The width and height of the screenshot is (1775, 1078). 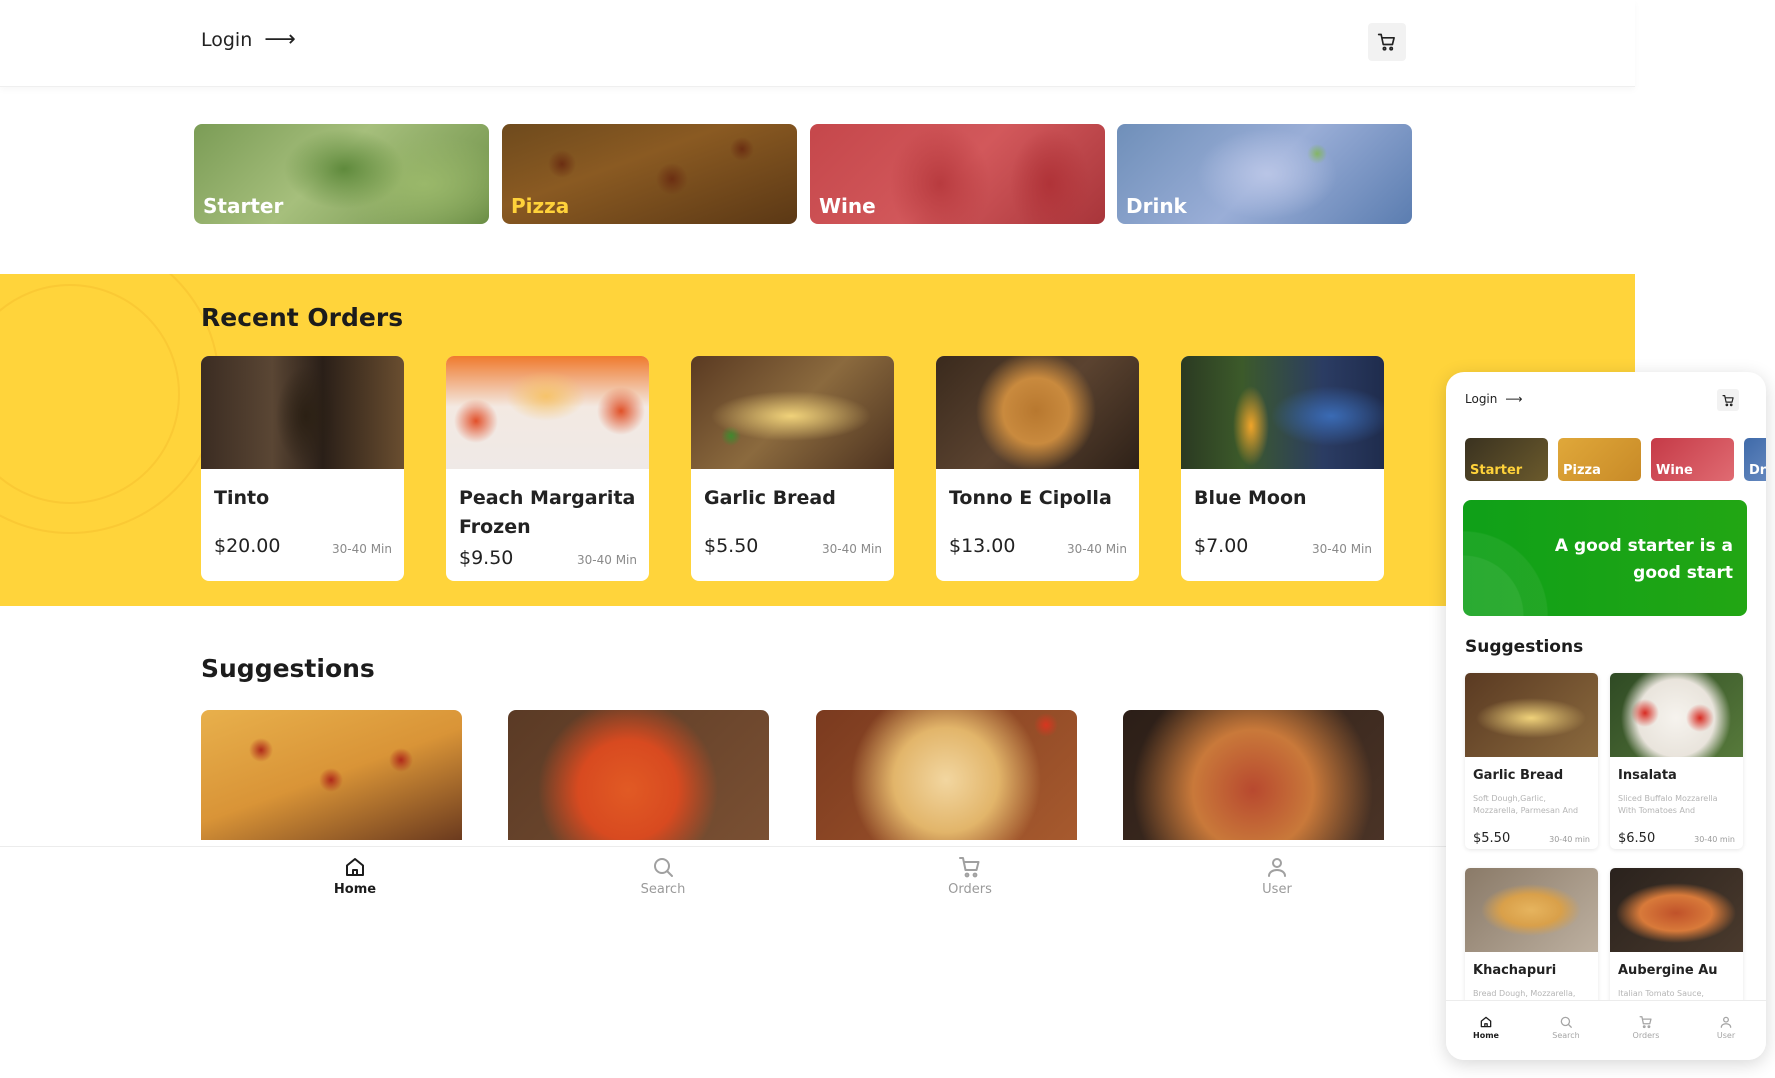 I want to click on mobile-nav-user: User, so click(x=1726, y=1027).